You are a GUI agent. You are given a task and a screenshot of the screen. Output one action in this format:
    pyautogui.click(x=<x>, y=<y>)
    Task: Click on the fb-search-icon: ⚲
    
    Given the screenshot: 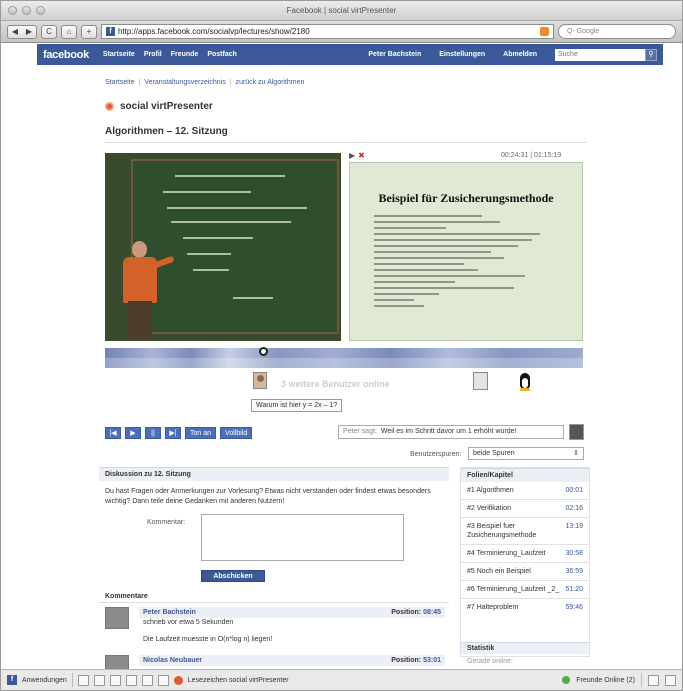 What is the action you would take?
    pyautogui.click(x=651, y=54)
    